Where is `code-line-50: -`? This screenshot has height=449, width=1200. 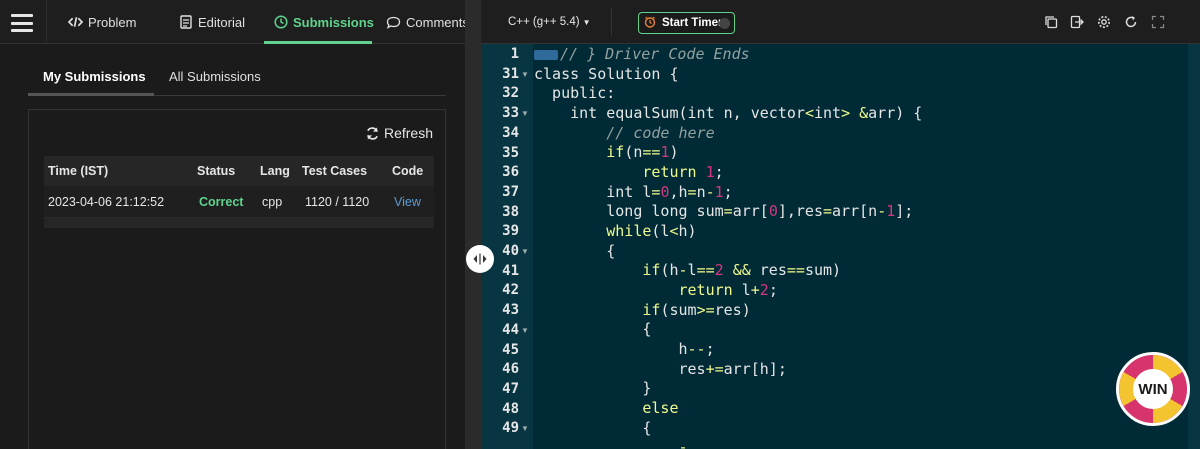
code-line-50: - is located at coordinates (683, 443).